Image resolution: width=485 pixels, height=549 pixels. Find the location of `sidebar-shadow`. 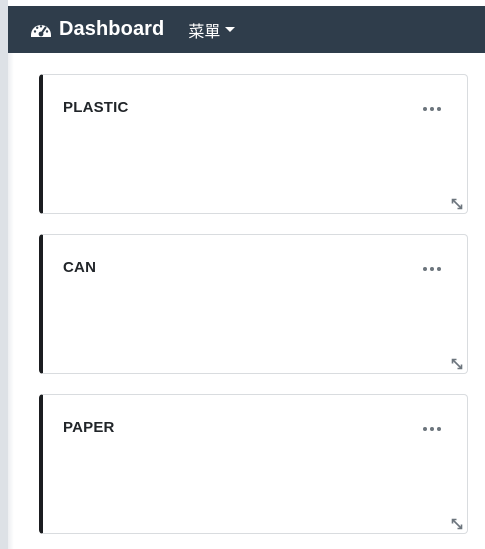

sidebar-shadow is located at coordinates (11, 301).